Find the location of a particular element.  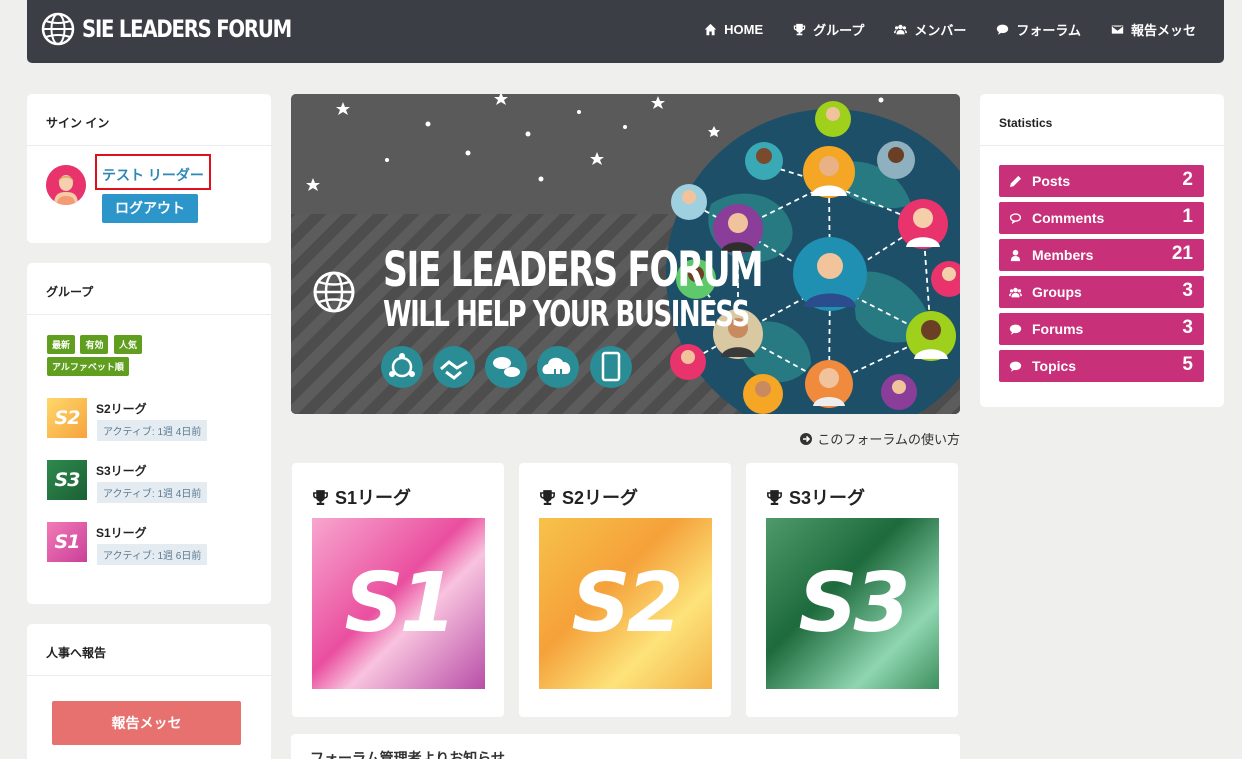

stat-topics: Topics 5 is located at coordinates (1101, 366).